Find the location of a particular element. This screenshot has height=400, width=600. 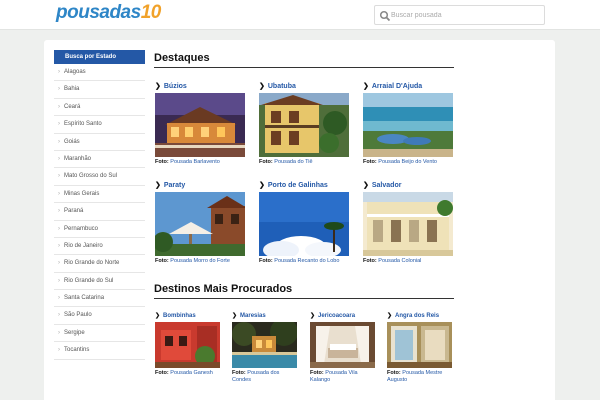

site-logo: pousadas10 is located at coordinates (108, 13).